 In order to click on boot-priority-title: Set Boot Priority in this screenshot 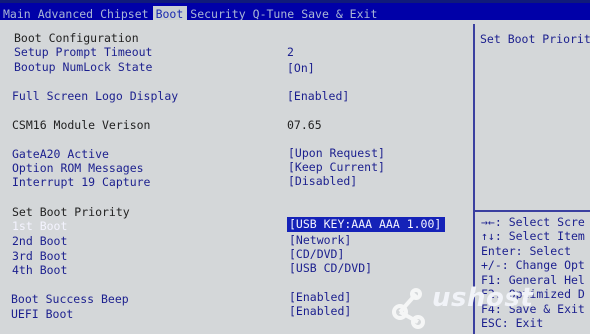, I will do `click(71, 212)`.